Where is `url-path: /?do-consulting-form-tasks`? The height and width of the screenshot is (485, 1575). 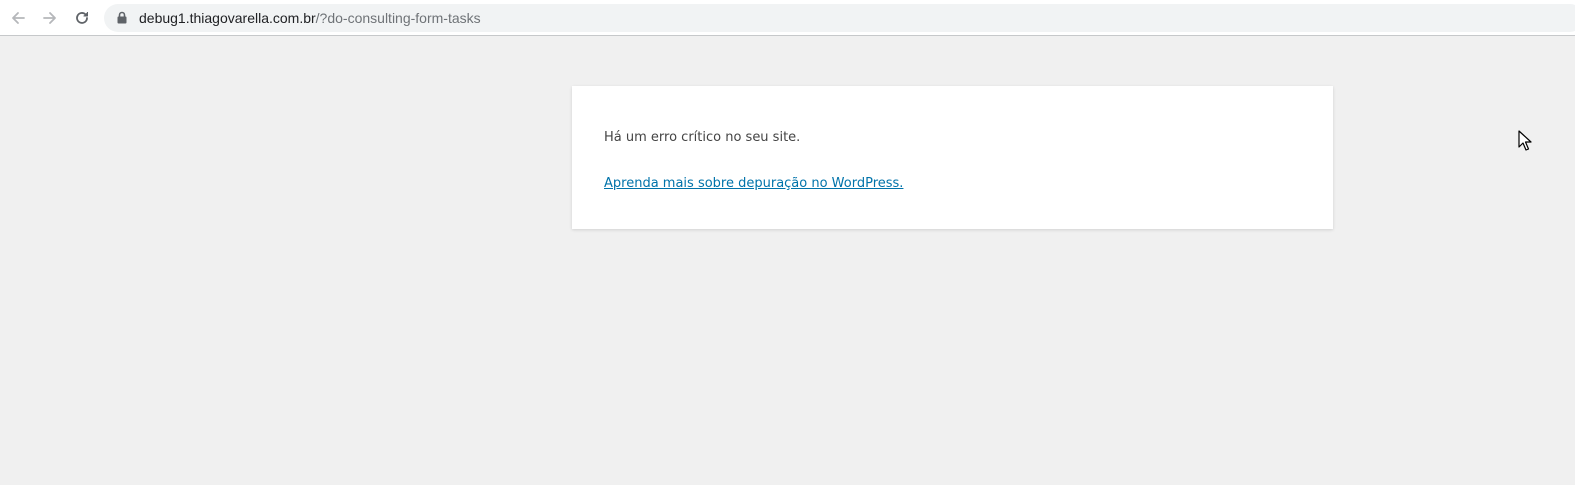
url-path: /?do-consulting-form-tasks is located at coordinates (398, 18).